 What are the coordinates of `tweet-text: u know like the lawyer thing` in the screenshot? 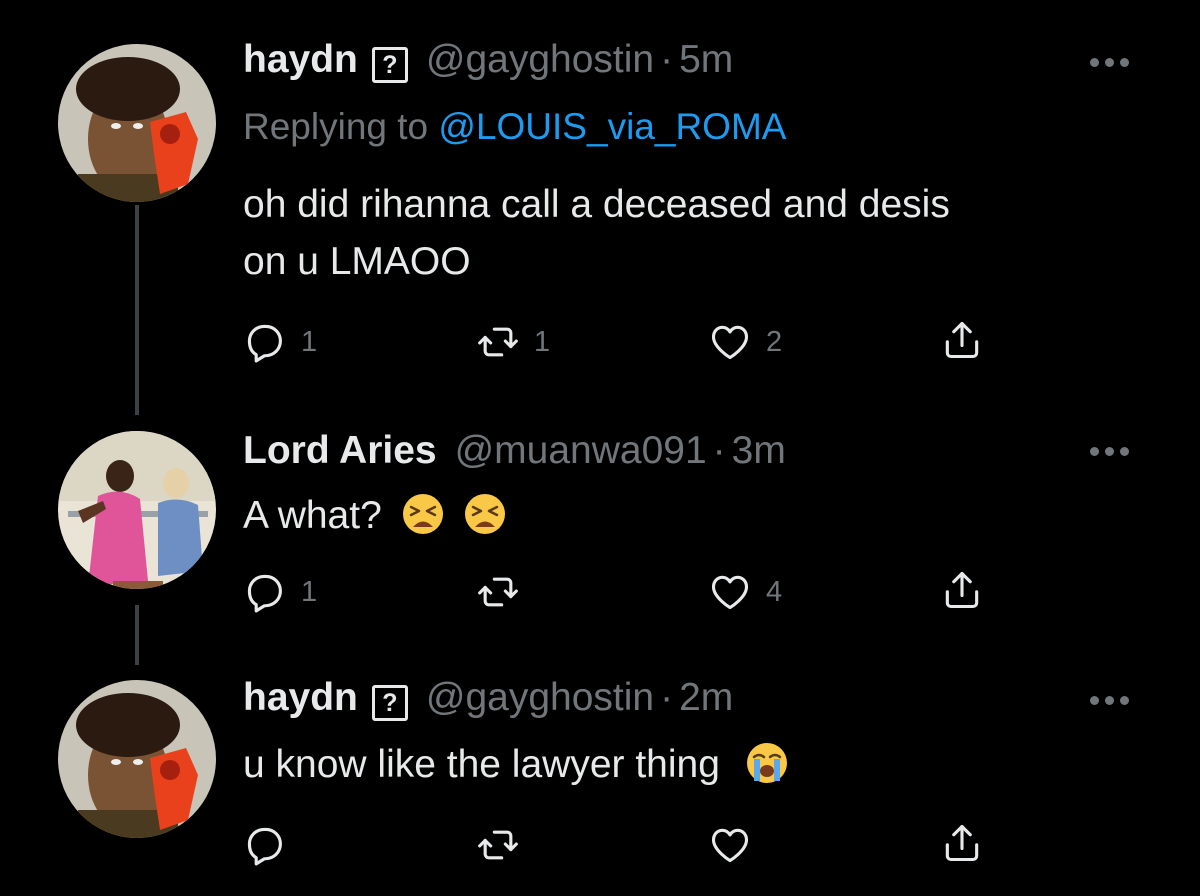 It's located at (683, 764).